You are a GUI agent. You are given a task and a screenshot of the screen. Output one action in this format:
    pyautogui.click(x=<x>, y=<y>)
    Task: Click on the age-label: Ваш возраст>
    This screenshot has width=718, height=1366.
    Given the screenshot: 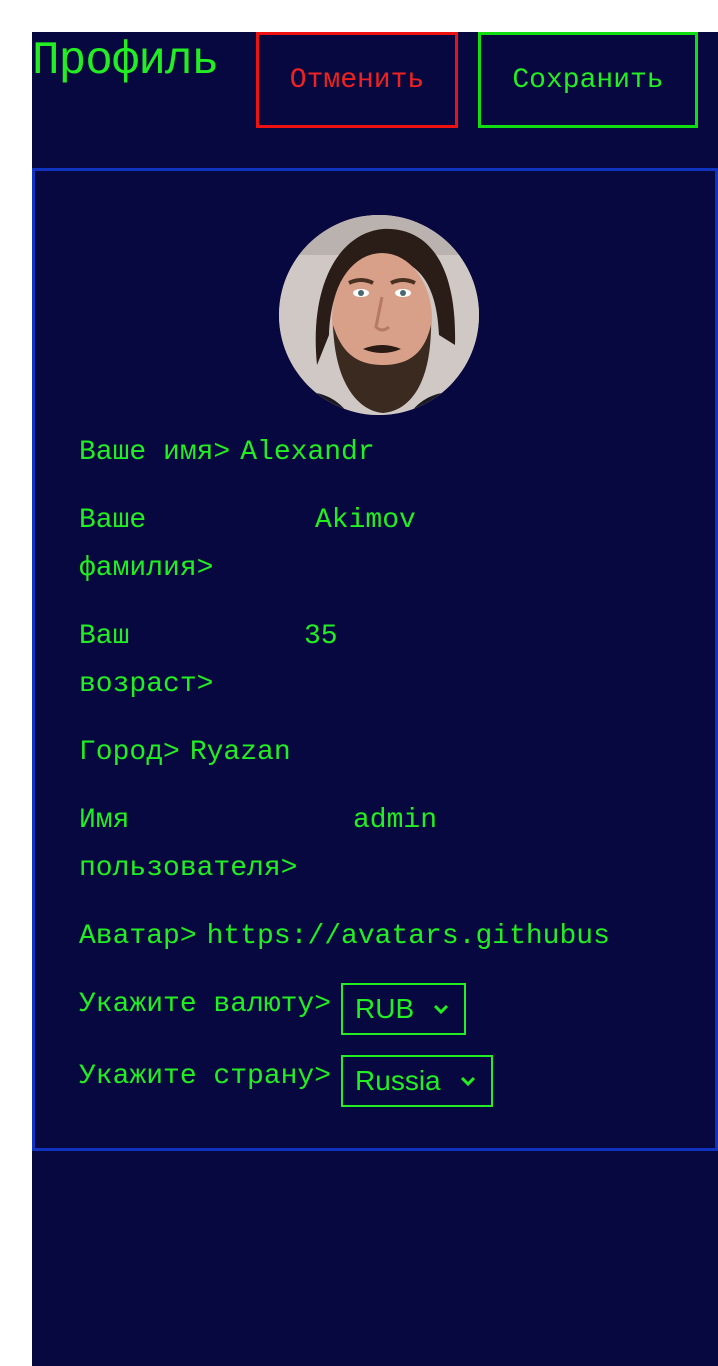 What is the action you would take?
    pyautogui.click(x=146, y=660)
    